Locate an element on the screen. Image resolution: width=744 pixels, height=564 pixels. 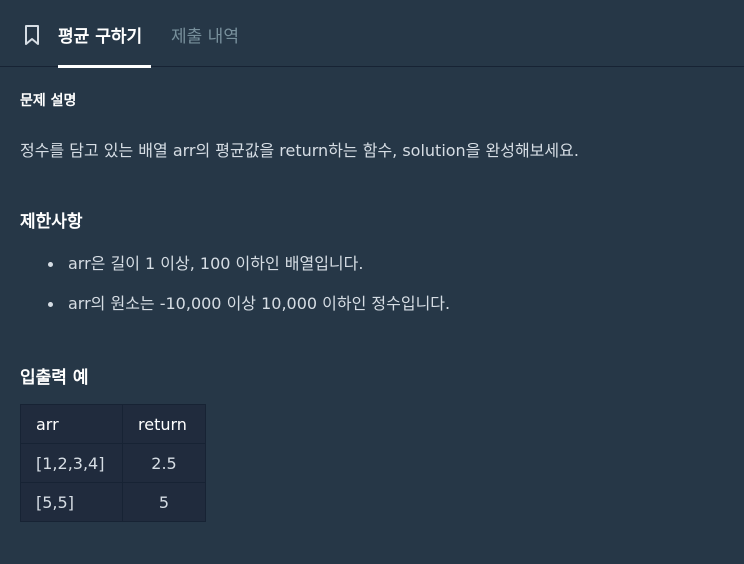
table-row: [5,5] 5 is located at coordinates (113, 502).